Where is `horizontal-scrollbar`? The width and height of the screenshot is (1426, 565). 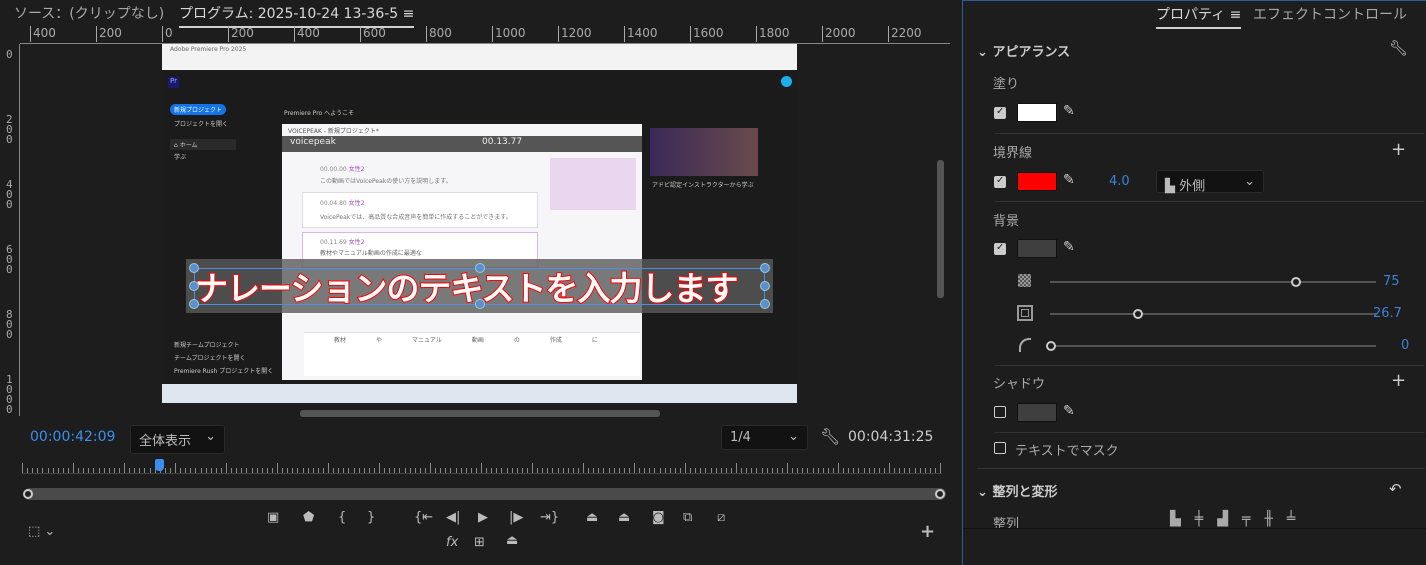 horizontal-scrollbar is located at coordinates (480, 413).